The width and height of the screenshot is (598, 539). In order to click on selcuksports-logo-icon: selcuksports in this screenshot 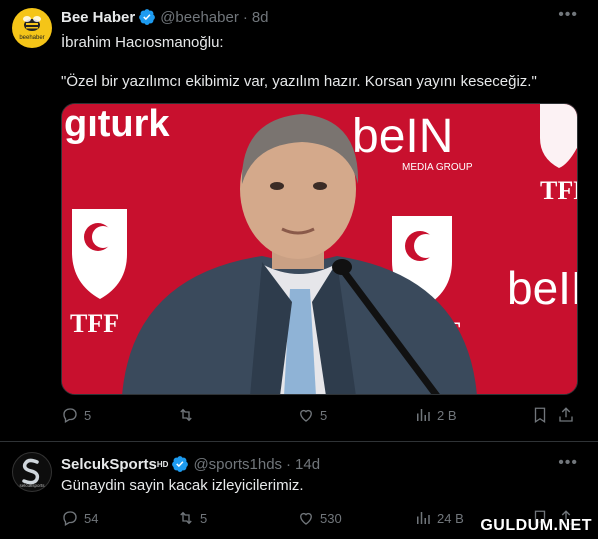, I will do `click(32, 473)`.